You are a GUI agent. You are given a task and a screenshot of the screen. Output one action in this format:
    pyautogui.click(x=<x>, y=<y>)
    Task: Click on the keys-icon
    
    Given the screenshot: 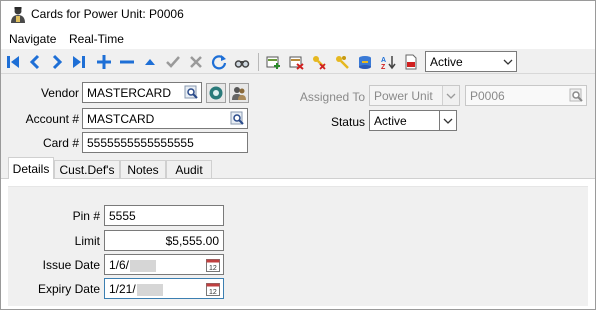 What is the action you would take?
    pyautogui.click(x=342, y=62)
    